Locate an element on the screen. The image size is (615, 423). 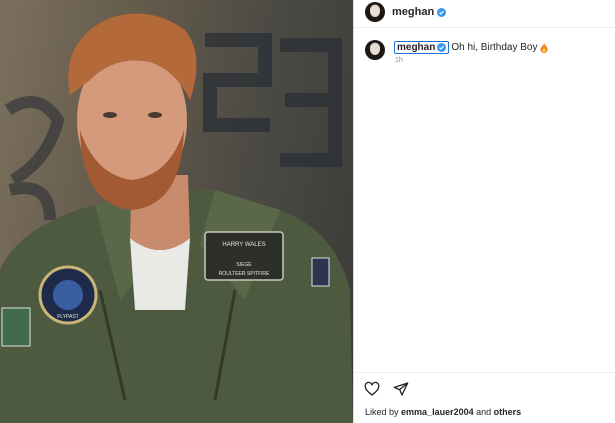
username-link: meghan is located at coordinates (419, 12).